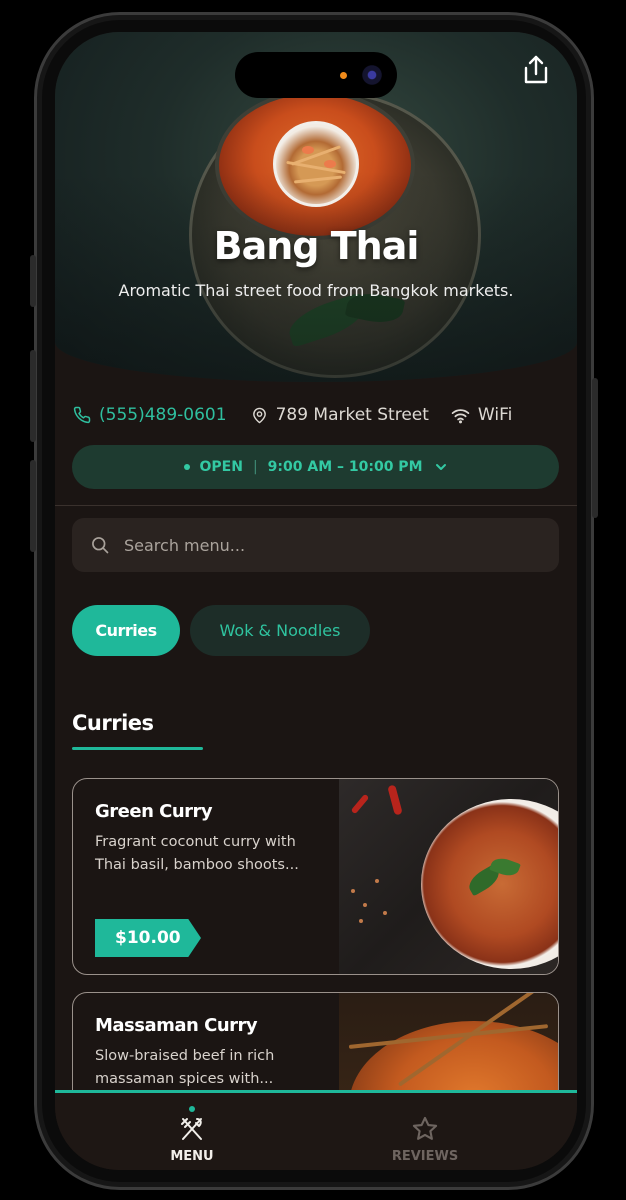 The width and height of the screenshot is (626, 1200). Describe the element at coordinates (495, 415) in the screenshot. I see `wifi-label: WiFi` at that location.